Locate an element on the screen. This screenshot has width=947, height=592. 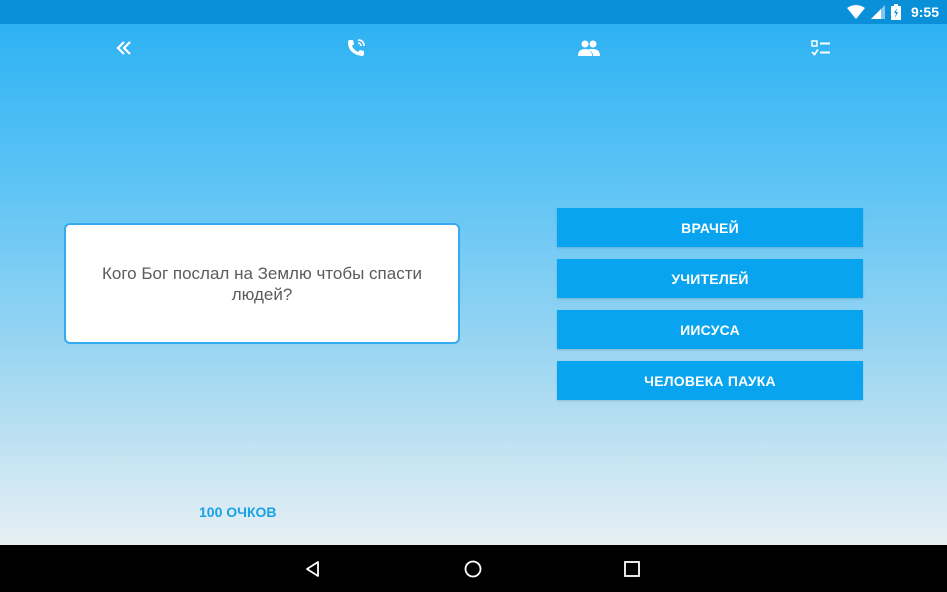
double-chevron-left-icon is located at coordinates (124, 48).